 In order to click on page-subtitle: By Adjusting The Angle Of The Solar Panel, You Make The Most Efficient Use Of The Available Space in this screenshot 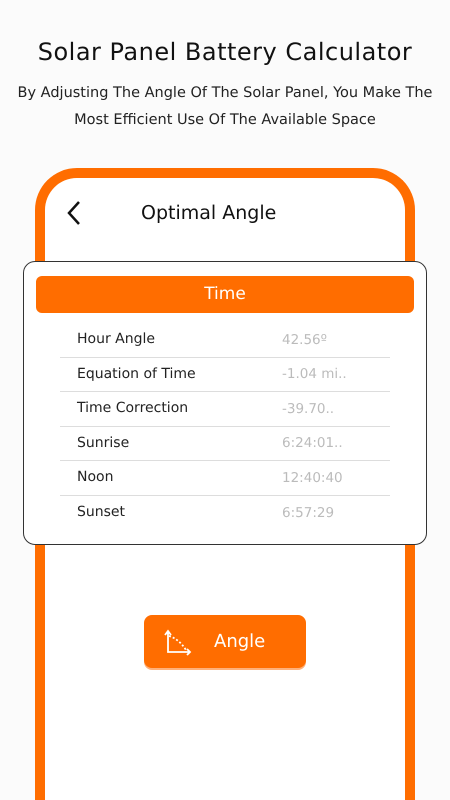, I will do `click(225, 107)`.